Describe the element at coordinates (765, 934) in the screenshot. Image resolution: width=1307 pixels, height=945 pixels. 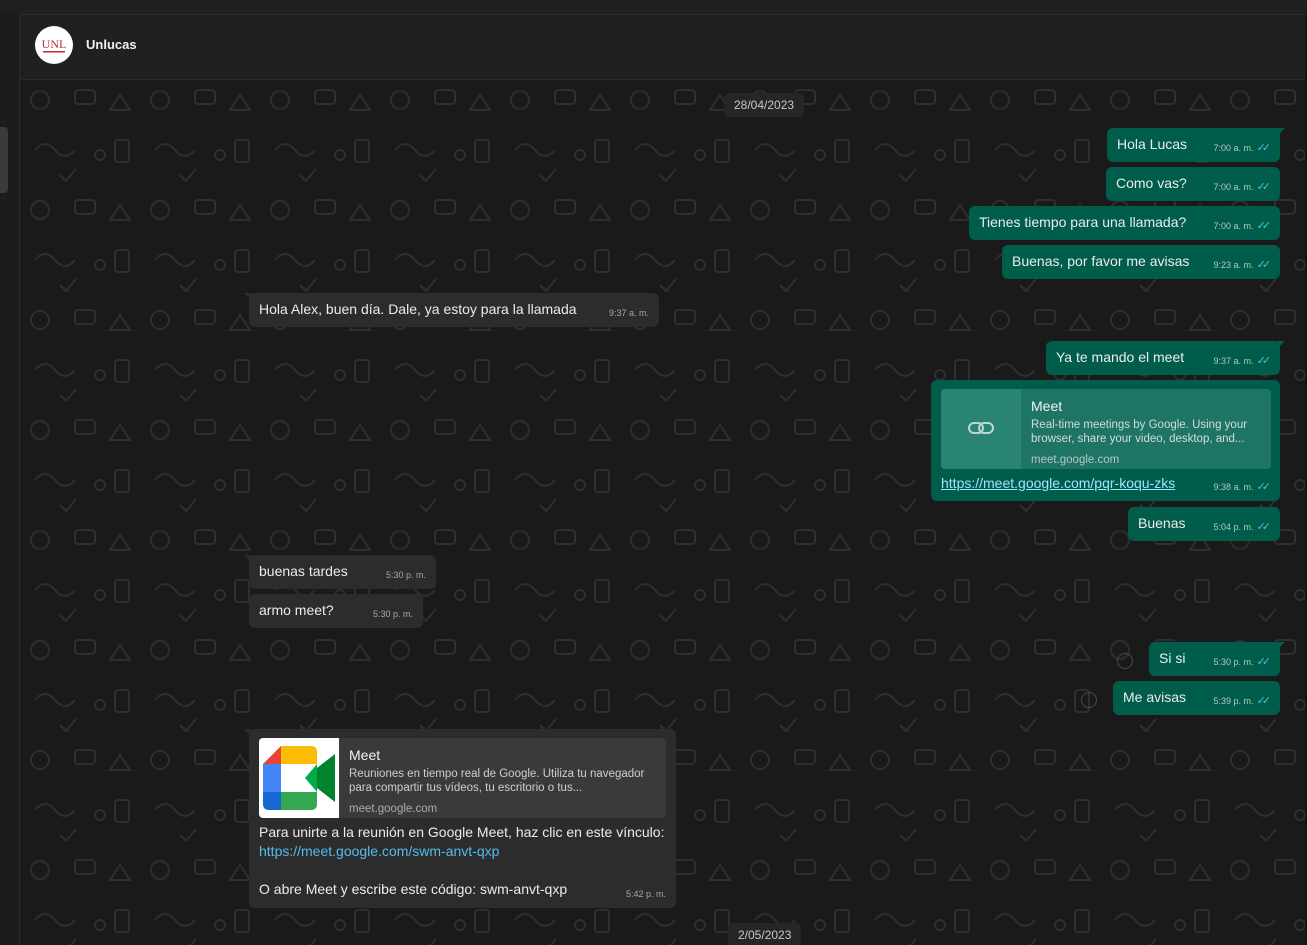
I see `date-divider: 2/05/2023` at that location.